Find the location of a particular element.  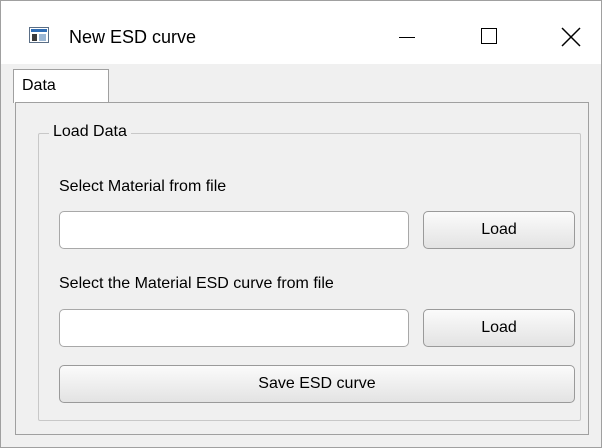

group-title: Load Data is located at coordinates (90, 132).